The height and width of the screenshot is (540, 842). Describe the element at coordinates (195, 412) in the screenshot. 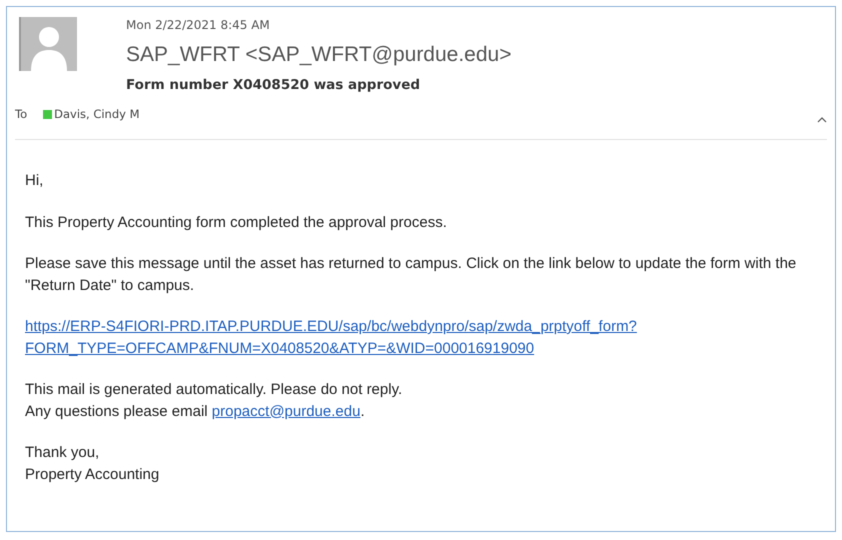

I see `body-text: Any questions please email propacct@purdue.edu.` at that location.